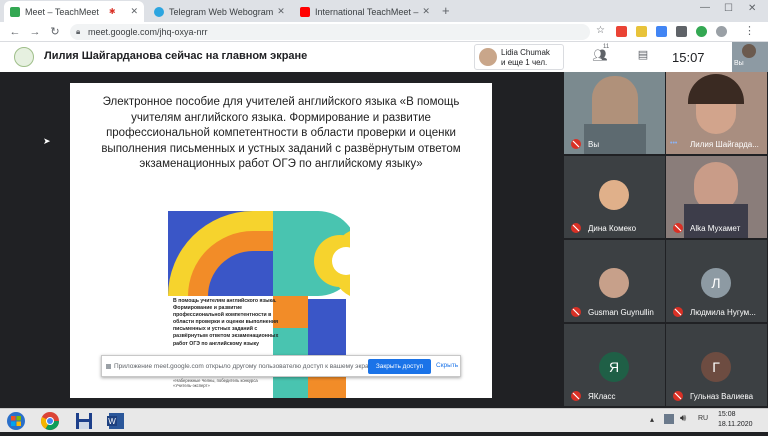 The height and width of the screenshot is (436, 768). What do you see at coordinates (108, 366) in the screenshot?
I see `drag-handle-icon` at bounding box center [108, 366].